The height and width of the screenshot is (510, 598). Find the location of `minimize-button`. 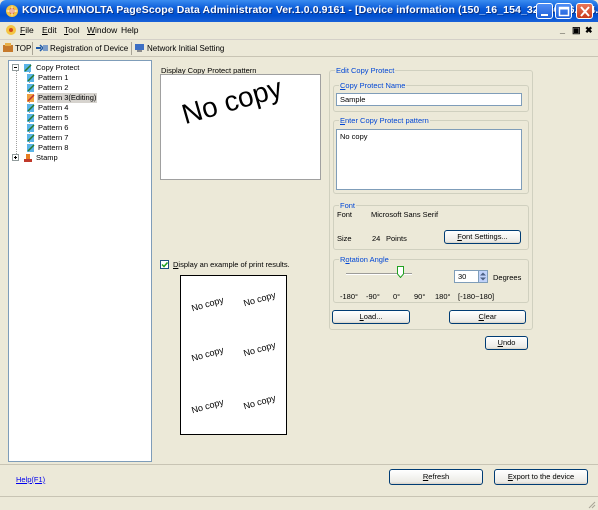

minimize-button is located at coordinates (544, 11).